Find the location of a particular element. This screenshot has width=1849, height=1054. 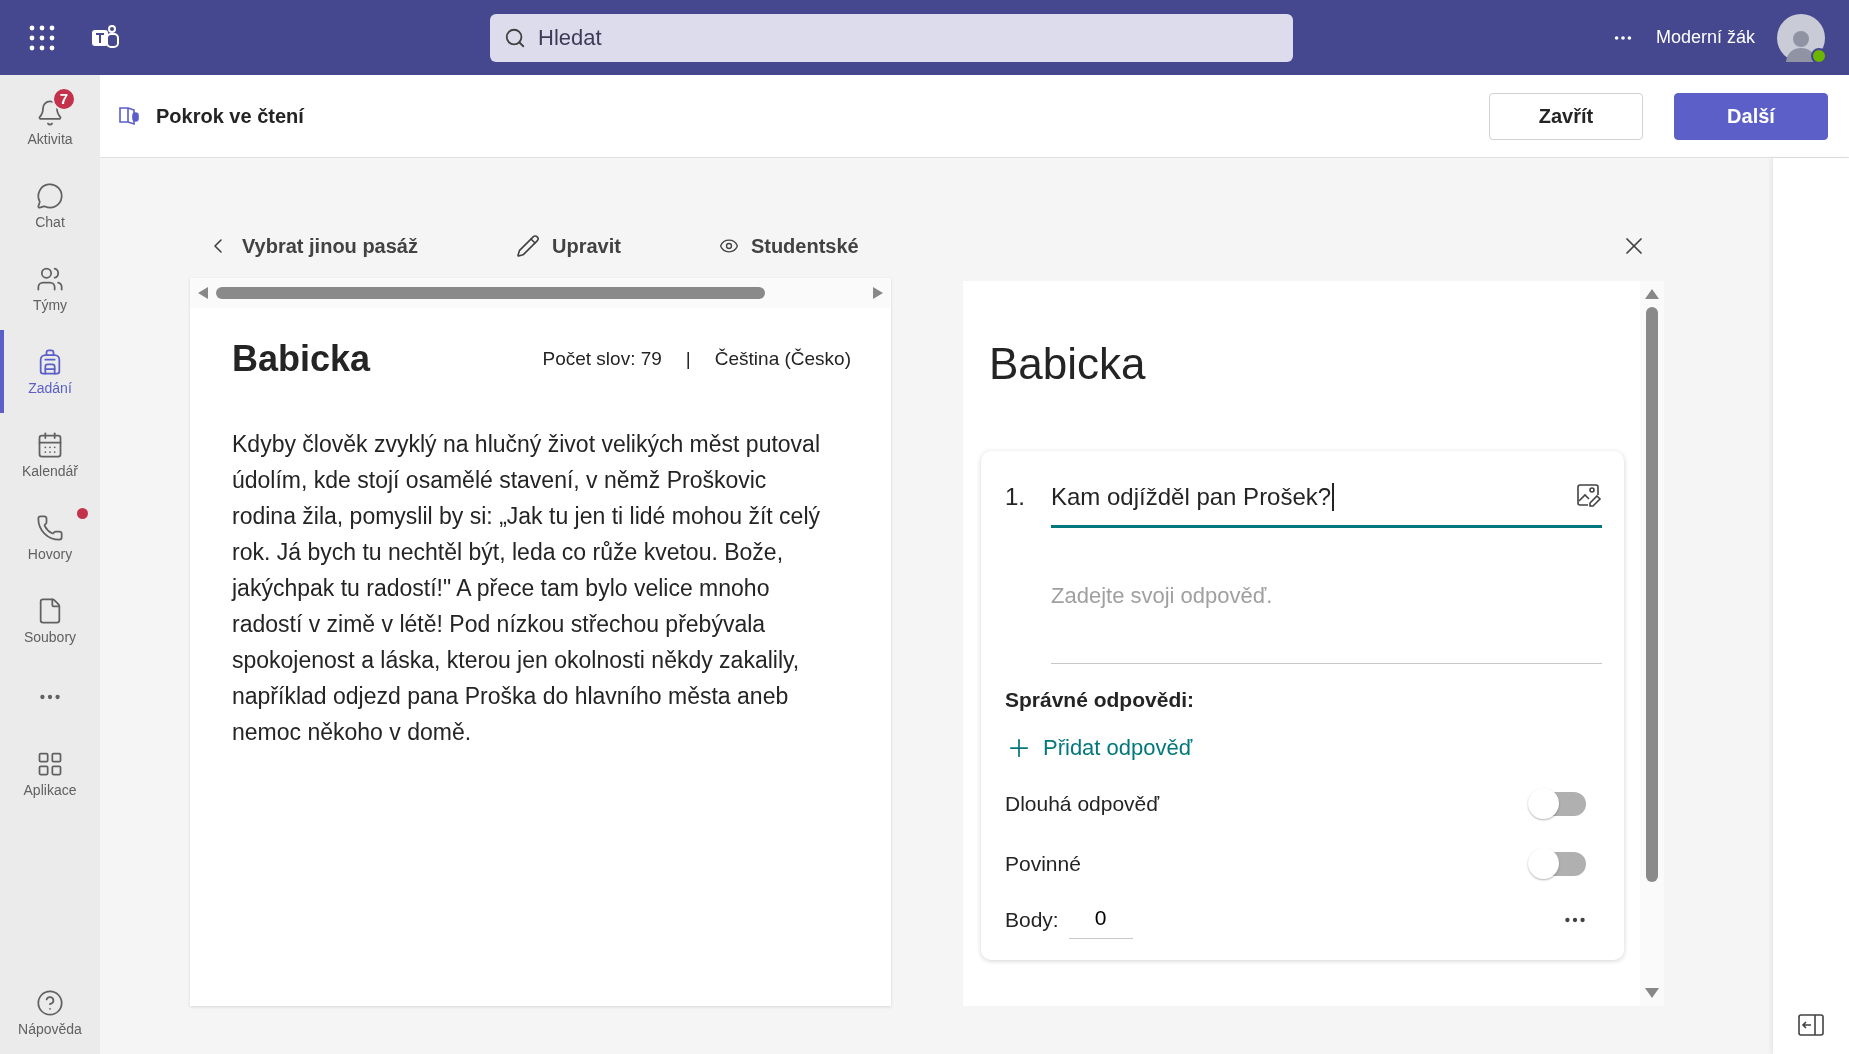

passage-title: Babicka is located at coordinates (301, 359).